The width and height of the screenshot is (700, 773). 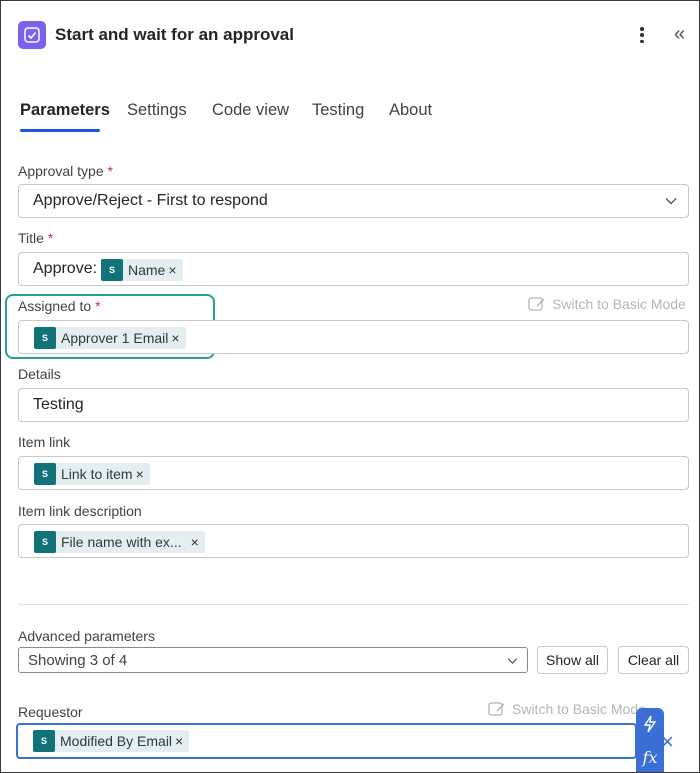 What do you see at coordinates (338, 110) in the screenshot?
I see `tab-testing: Testing` at bounding box center [338, 110].